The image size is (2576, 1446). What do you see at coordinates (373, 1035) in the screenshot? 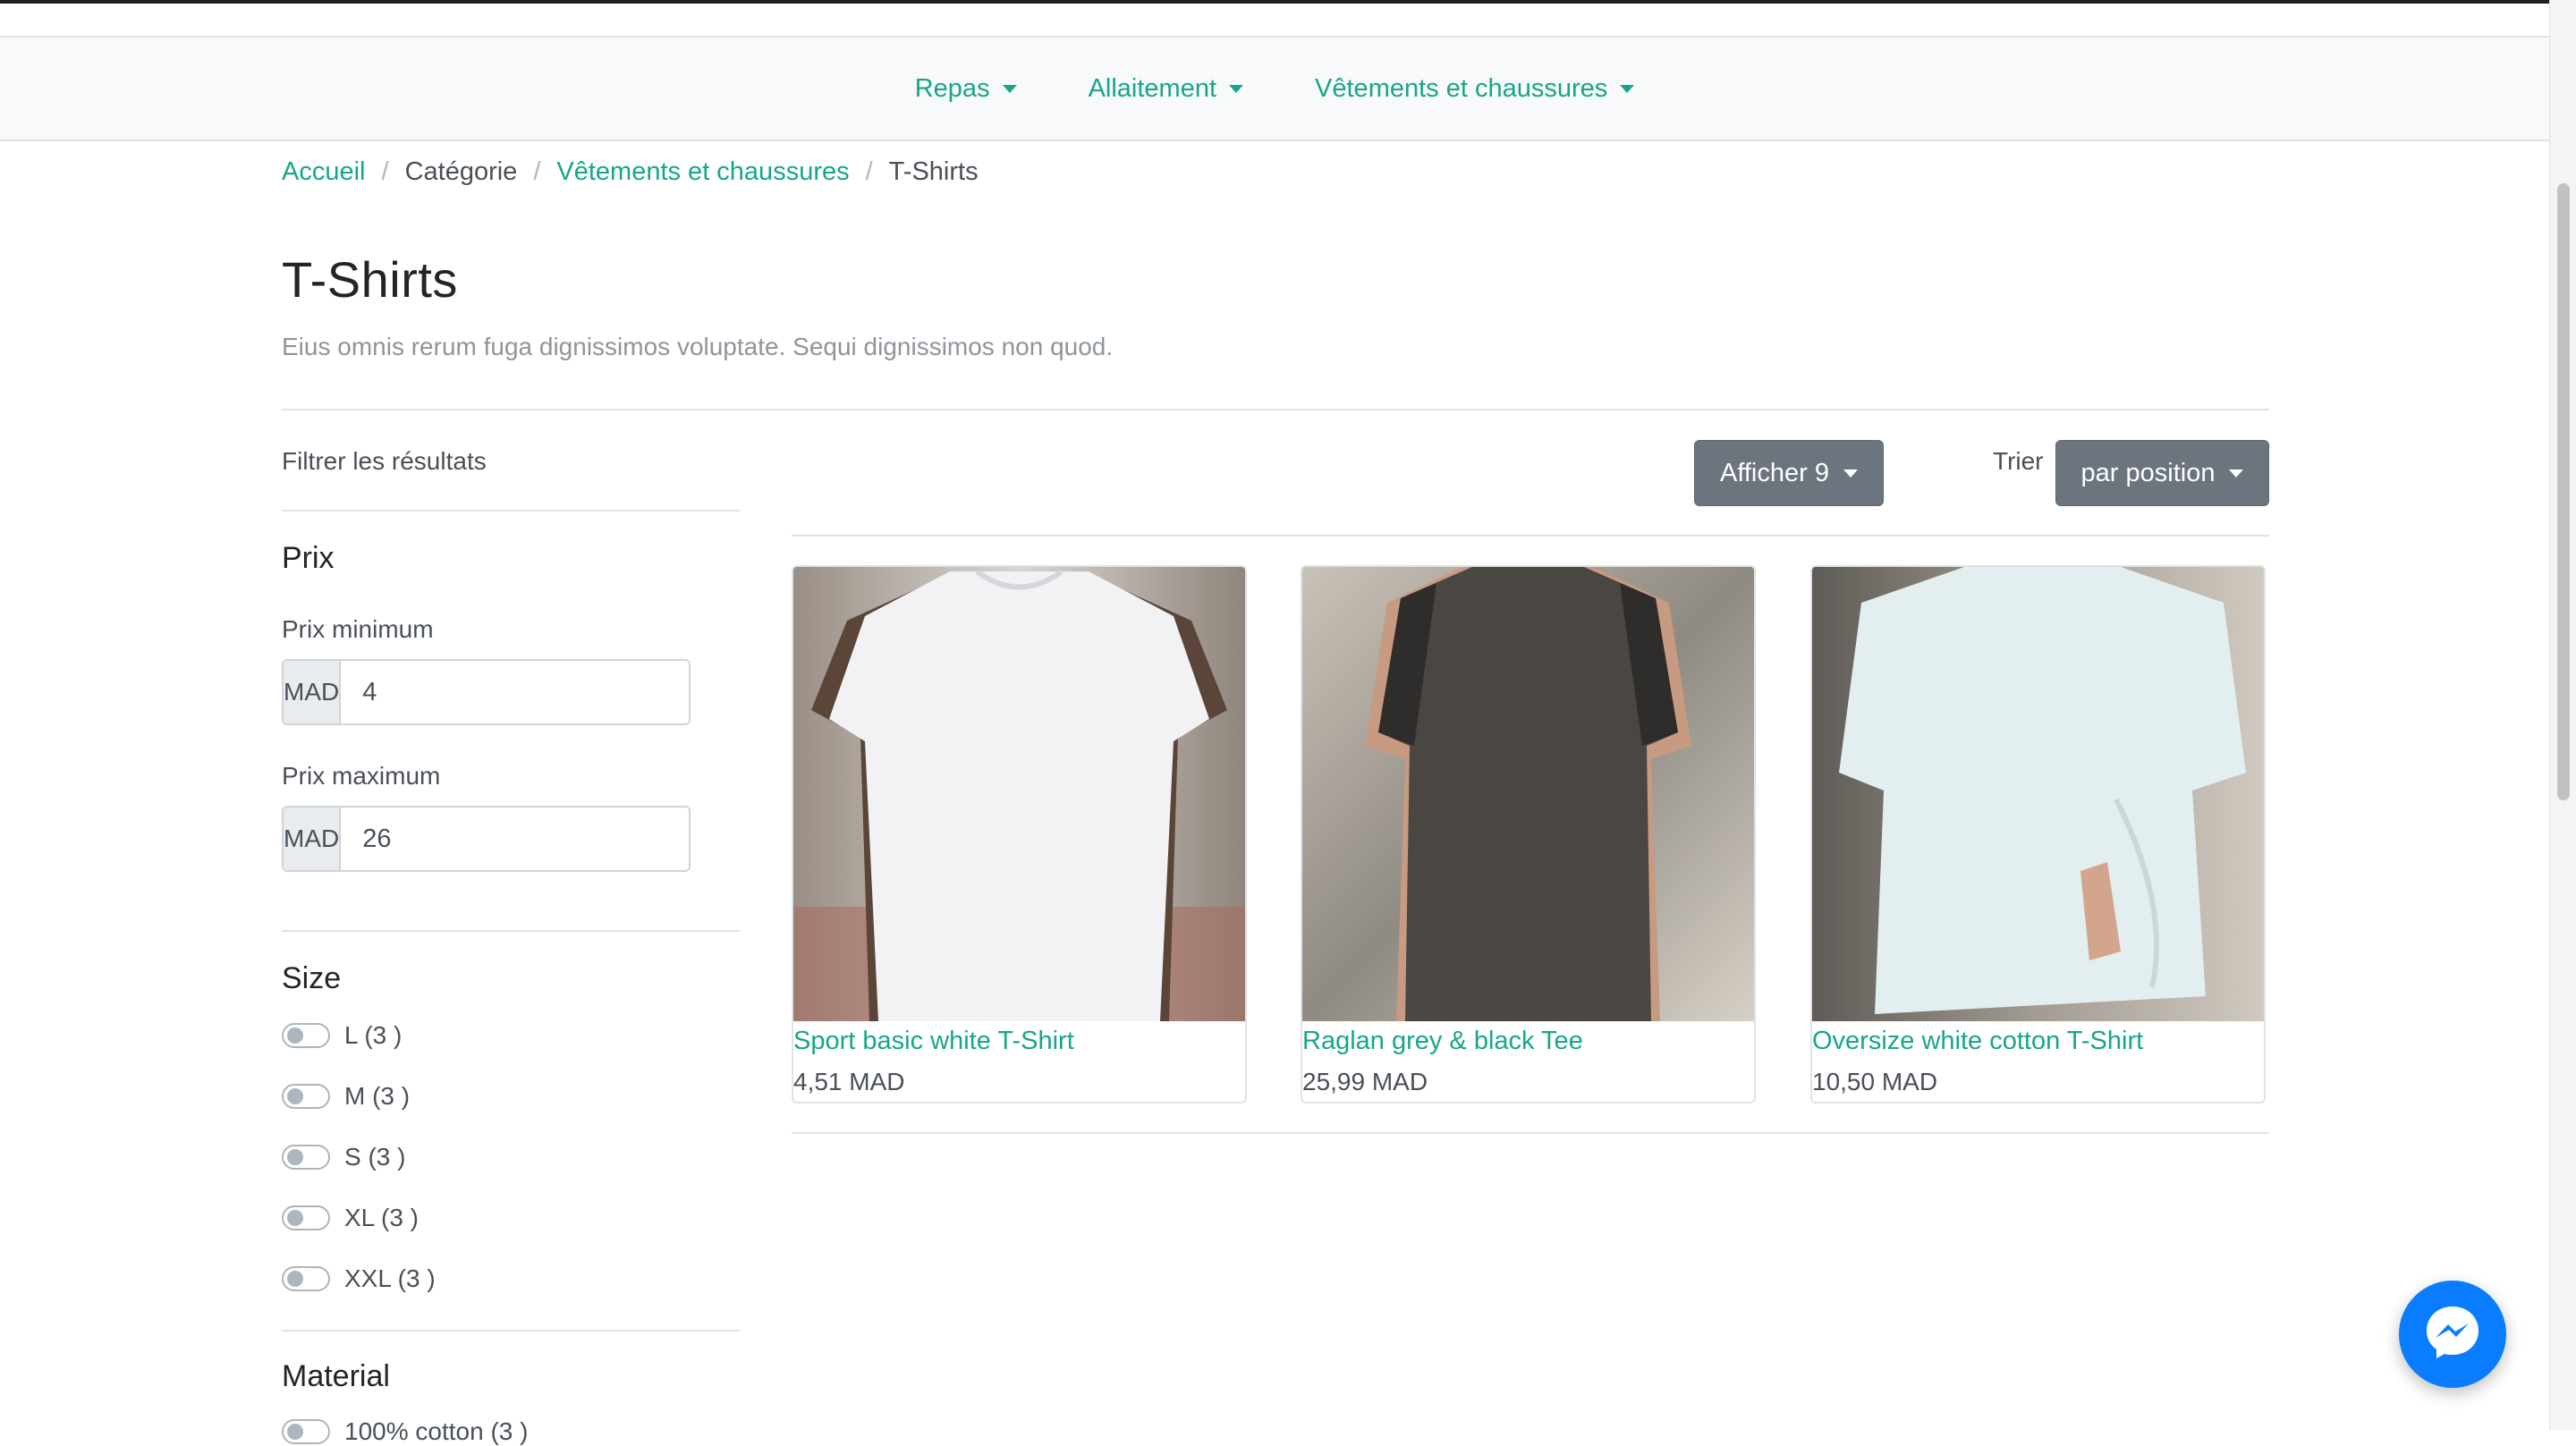
I see `toggle-label: L (3 )` at bounding box center [373, 1035].